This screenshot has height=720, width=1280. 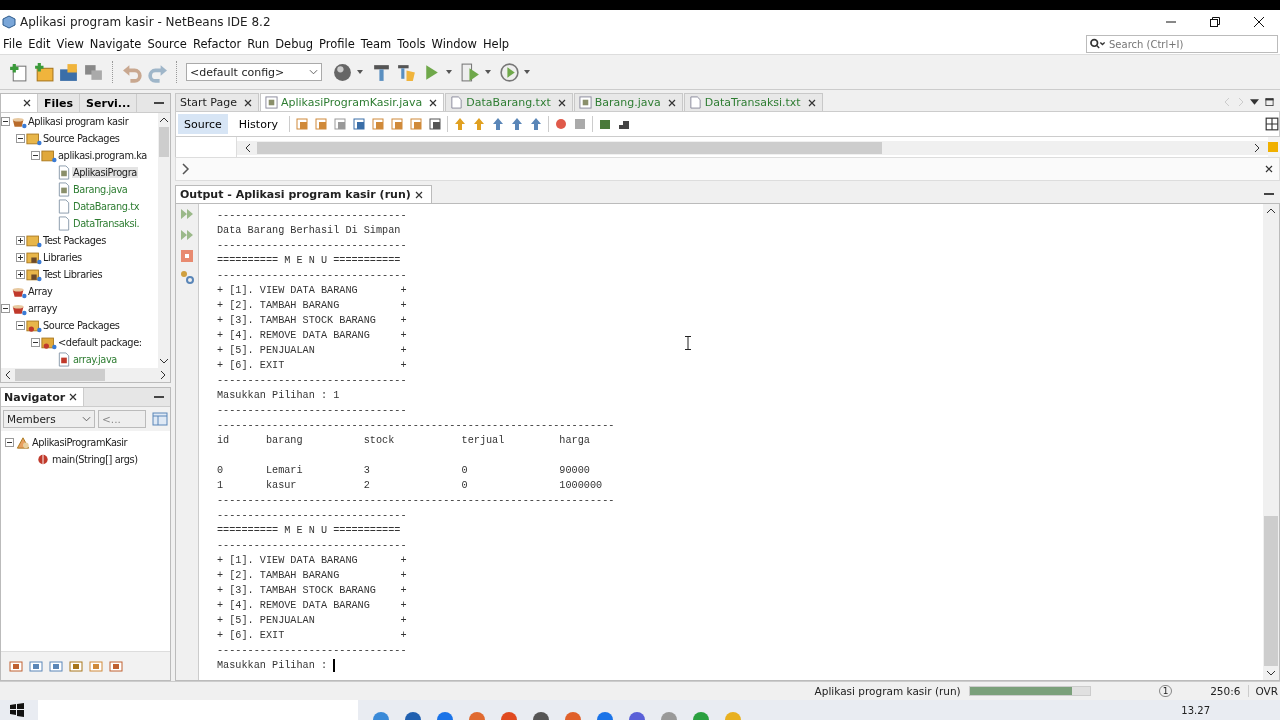 I want to click on restore-icon, so click(x=1215, y=22).